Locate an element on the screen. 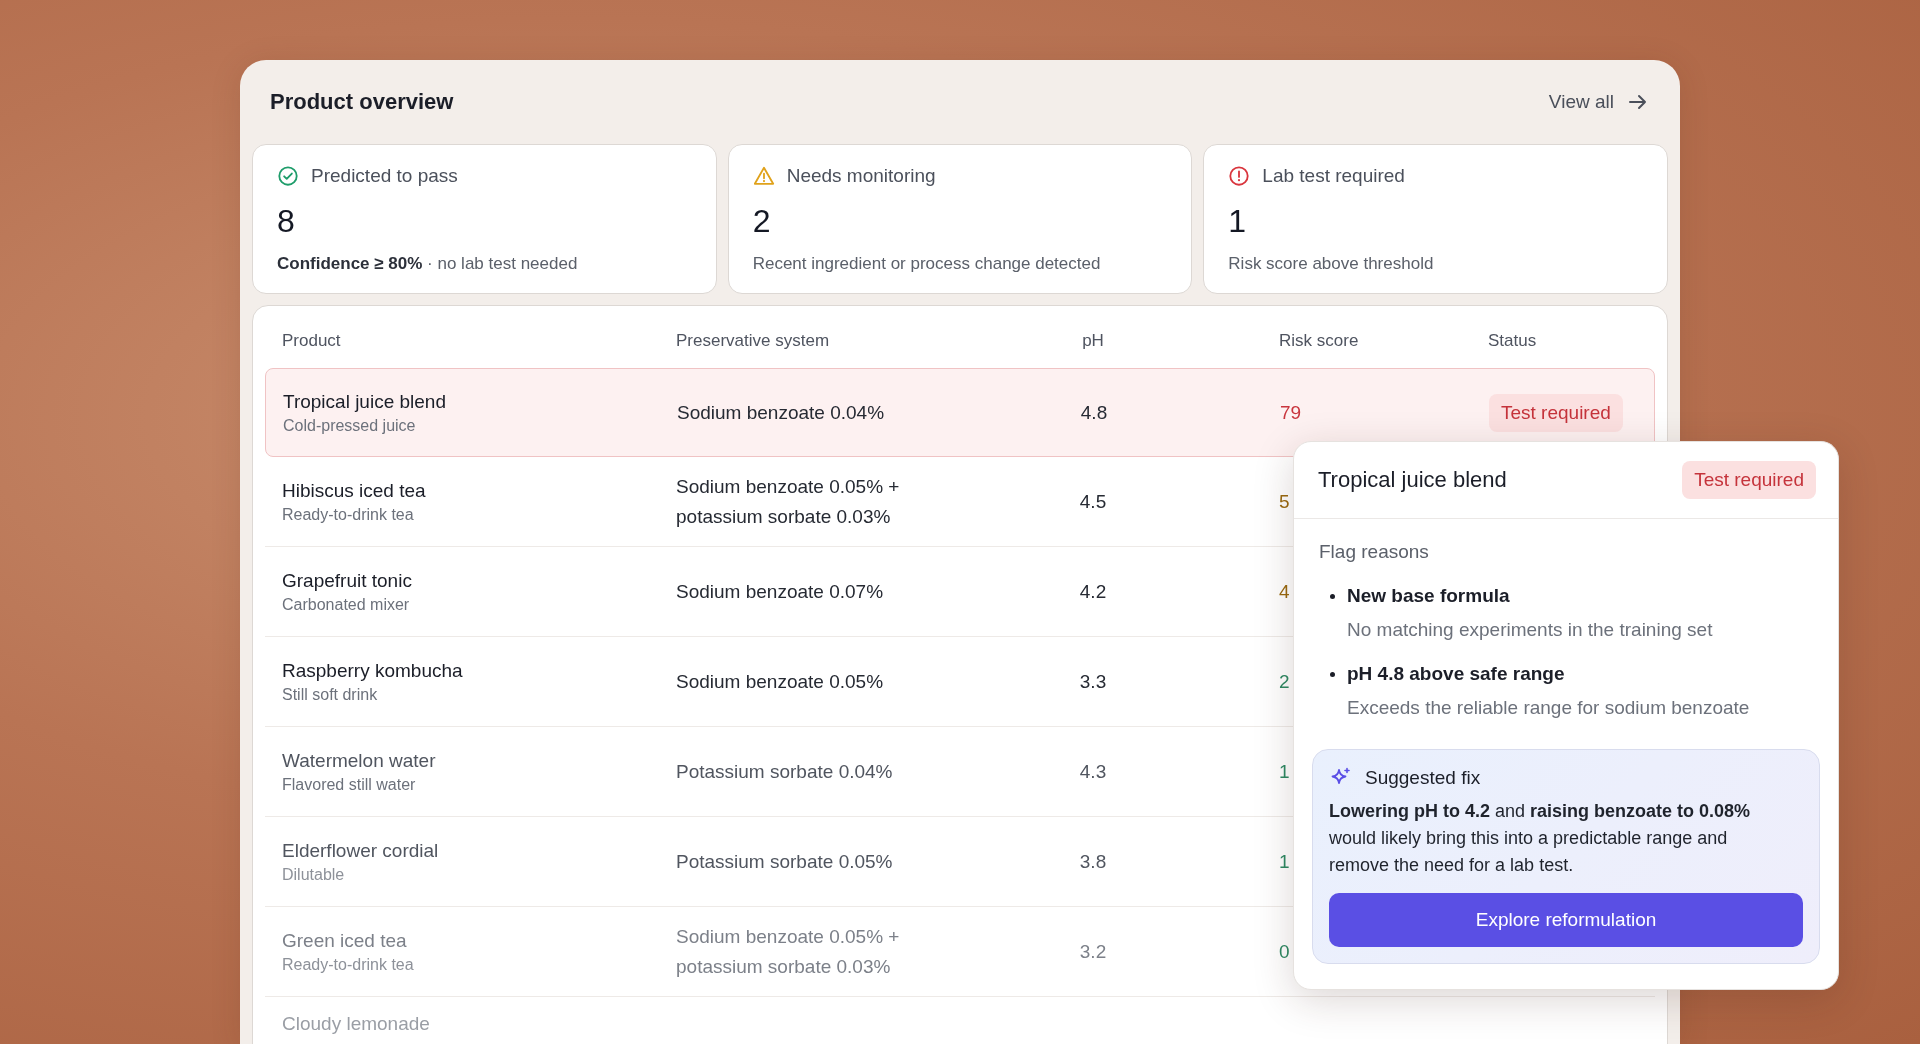  column-header: Preservative system is located at coordinates (753, 341).